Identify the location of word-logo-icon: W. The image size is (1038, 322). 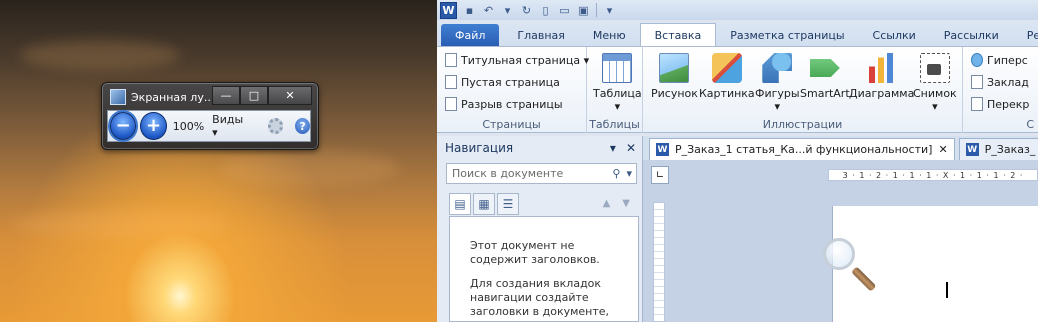
(448, 10).